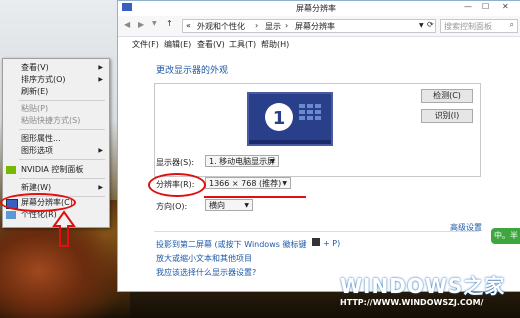  What do you see at coordinates (145, 44) in the screenshot?
I see `menu-file: 文件(F)` at bounding box center [145, 44].